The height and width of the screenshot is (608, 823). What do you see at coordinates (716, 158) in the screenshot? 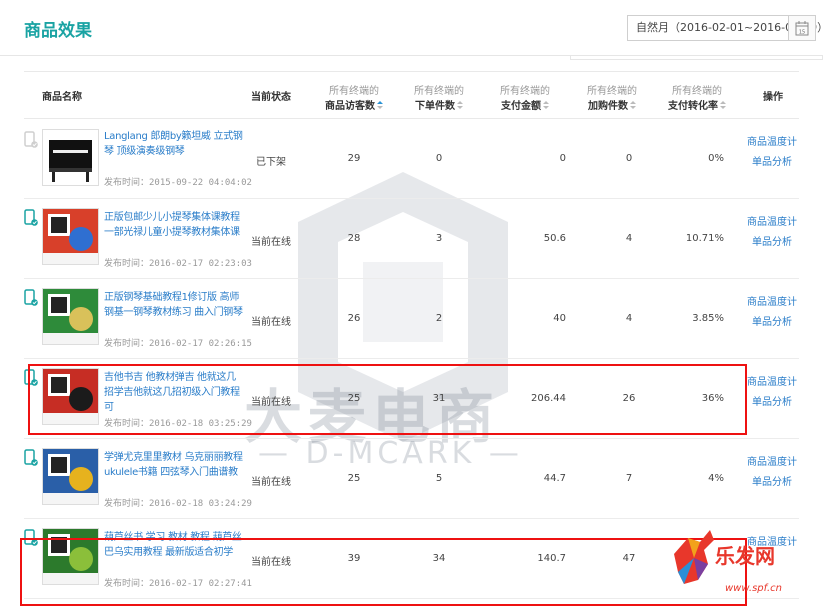
I see `conversion-value: 0%` at bounding box center [716, 158].